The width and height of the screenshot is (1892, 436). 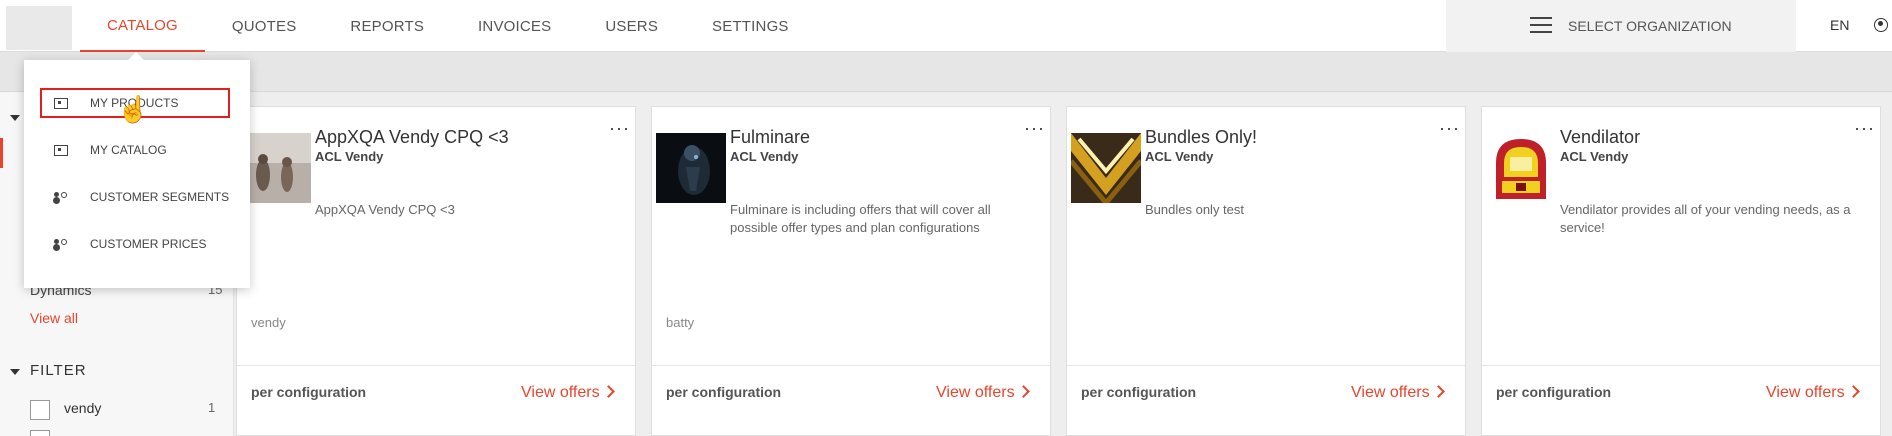 What do you see at coordinates (39, 28) in the screenshot?
I see `logo` at bounding box center [39, 28].